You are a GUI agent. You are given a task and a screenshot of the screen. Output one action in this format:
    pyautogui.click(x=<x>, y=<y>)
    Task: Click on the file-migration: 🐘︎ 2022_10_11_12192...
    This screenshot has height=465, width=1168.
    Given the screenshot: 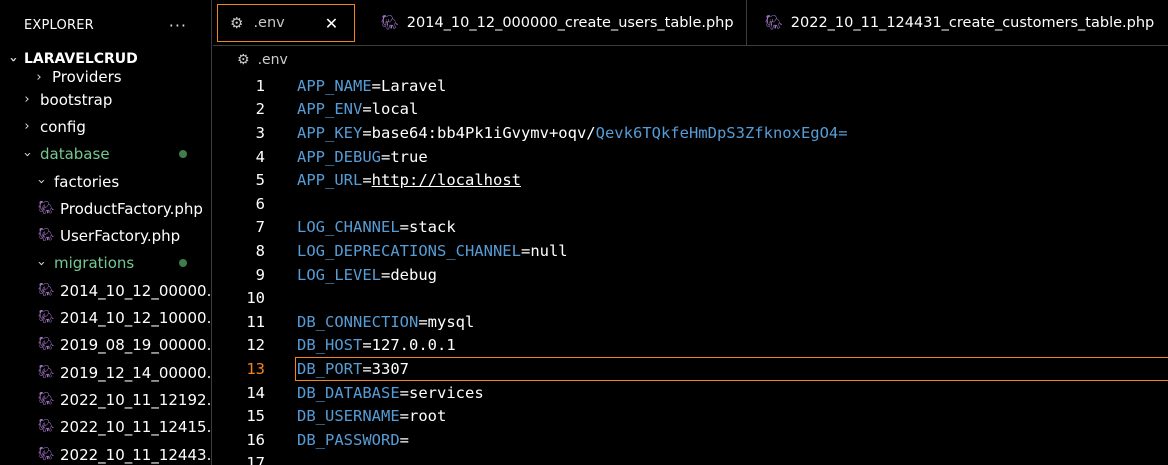 What is the action you would take?
    pyautogui.click(x=105, y=399)
    